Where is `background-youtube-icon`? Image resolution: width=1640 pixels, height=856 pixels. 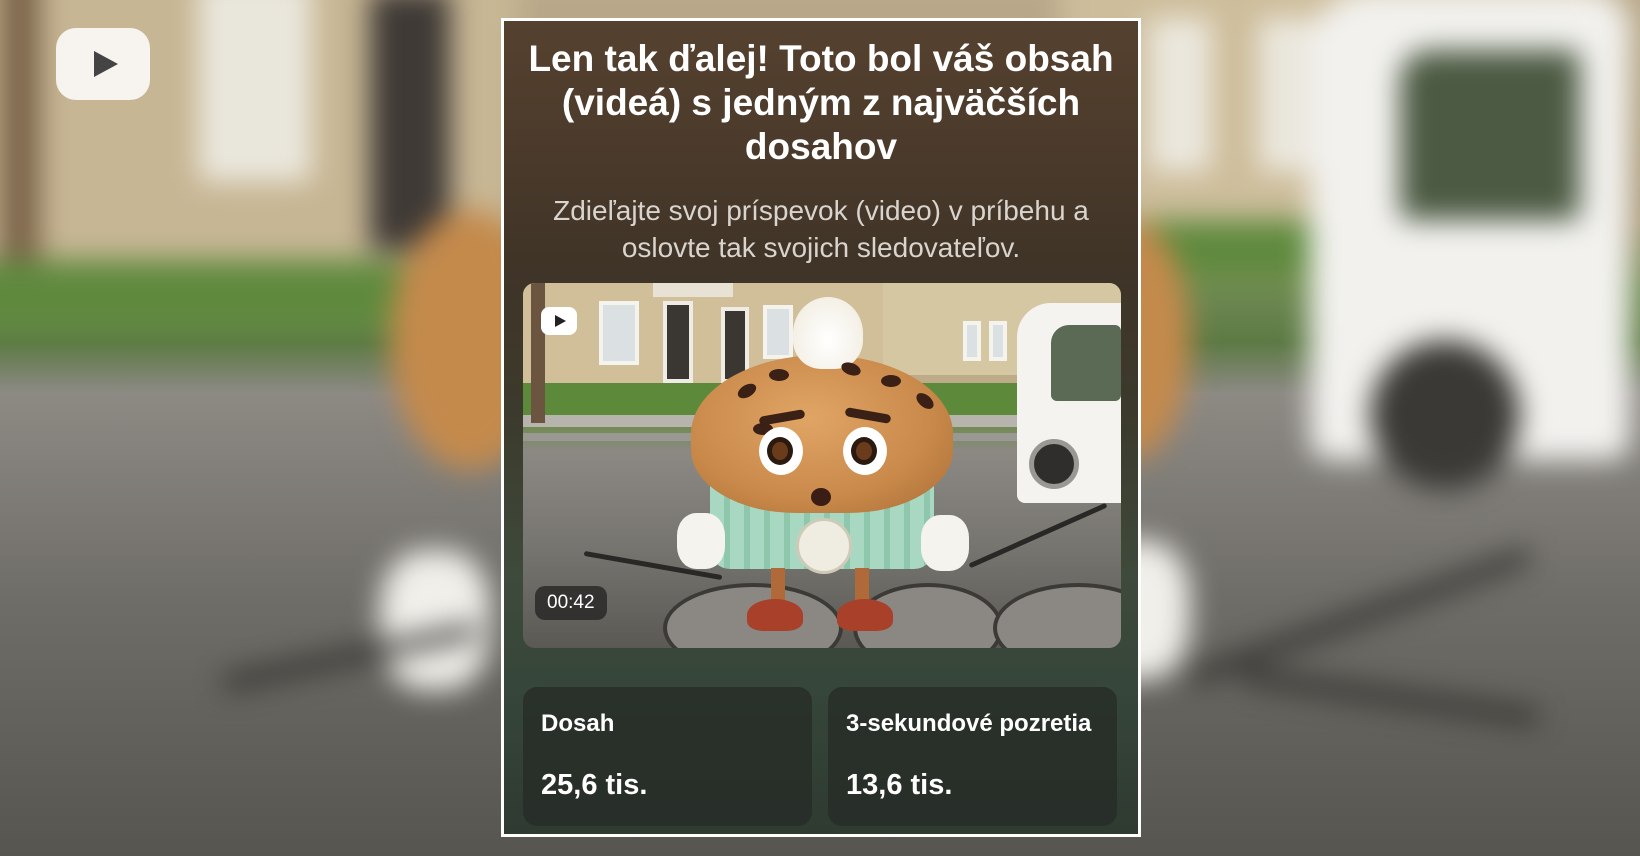 background-youtube-icon is located at coordinates (103, 64).